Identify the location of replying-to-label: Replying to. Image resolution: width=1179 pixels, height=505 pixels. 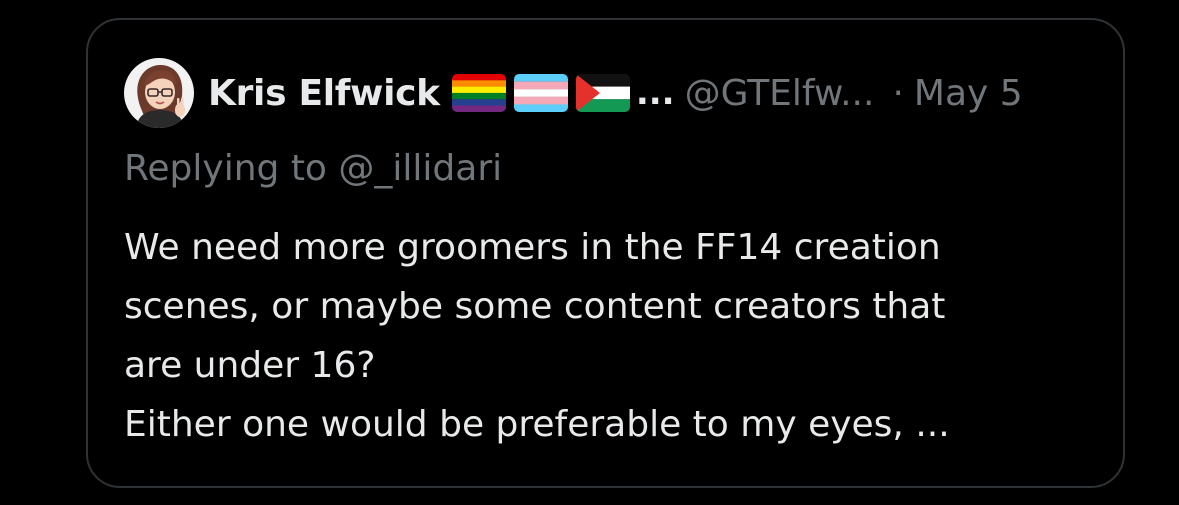
(225, 168).